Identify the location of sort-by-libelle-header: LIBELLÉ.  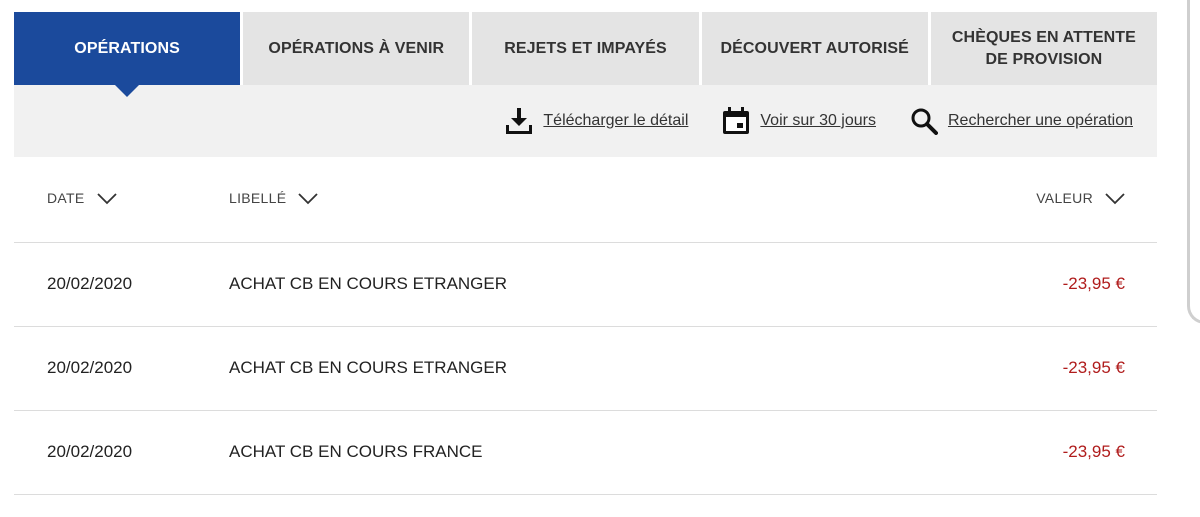
(274, 198).